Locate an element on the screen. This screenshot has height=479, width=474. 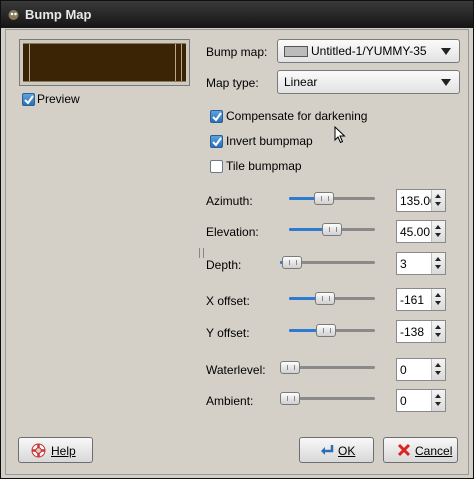
x-offset-spinbox: -161 is located at coordinates (421, 299).